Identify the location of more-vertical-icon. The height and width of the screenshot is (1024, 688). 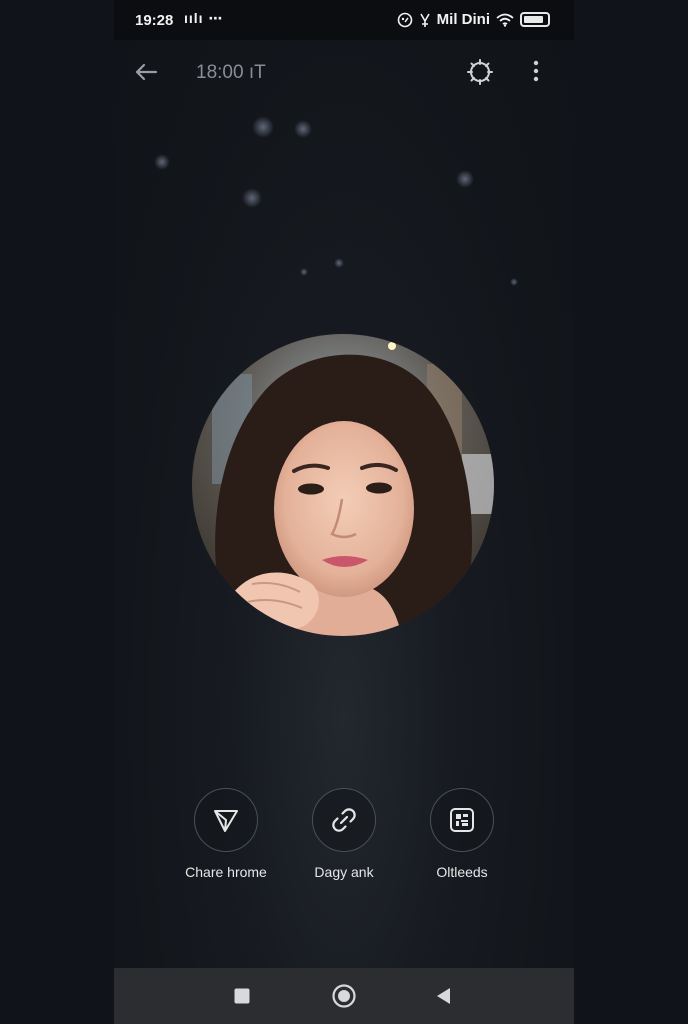
(536, 71).